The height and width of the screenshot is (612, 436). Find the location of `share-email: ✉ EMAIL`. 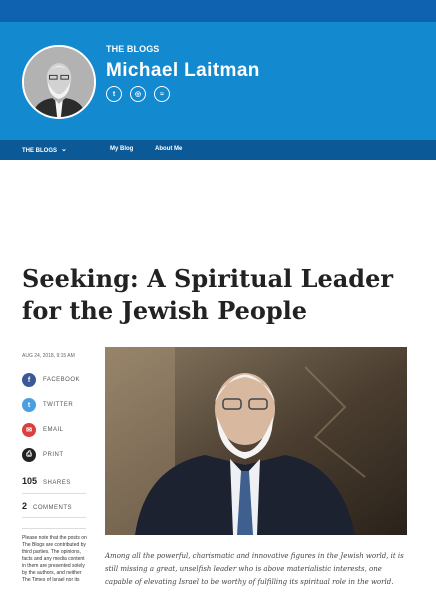

share-email: ✉ EMAIL is located at coordinates (43, 430).